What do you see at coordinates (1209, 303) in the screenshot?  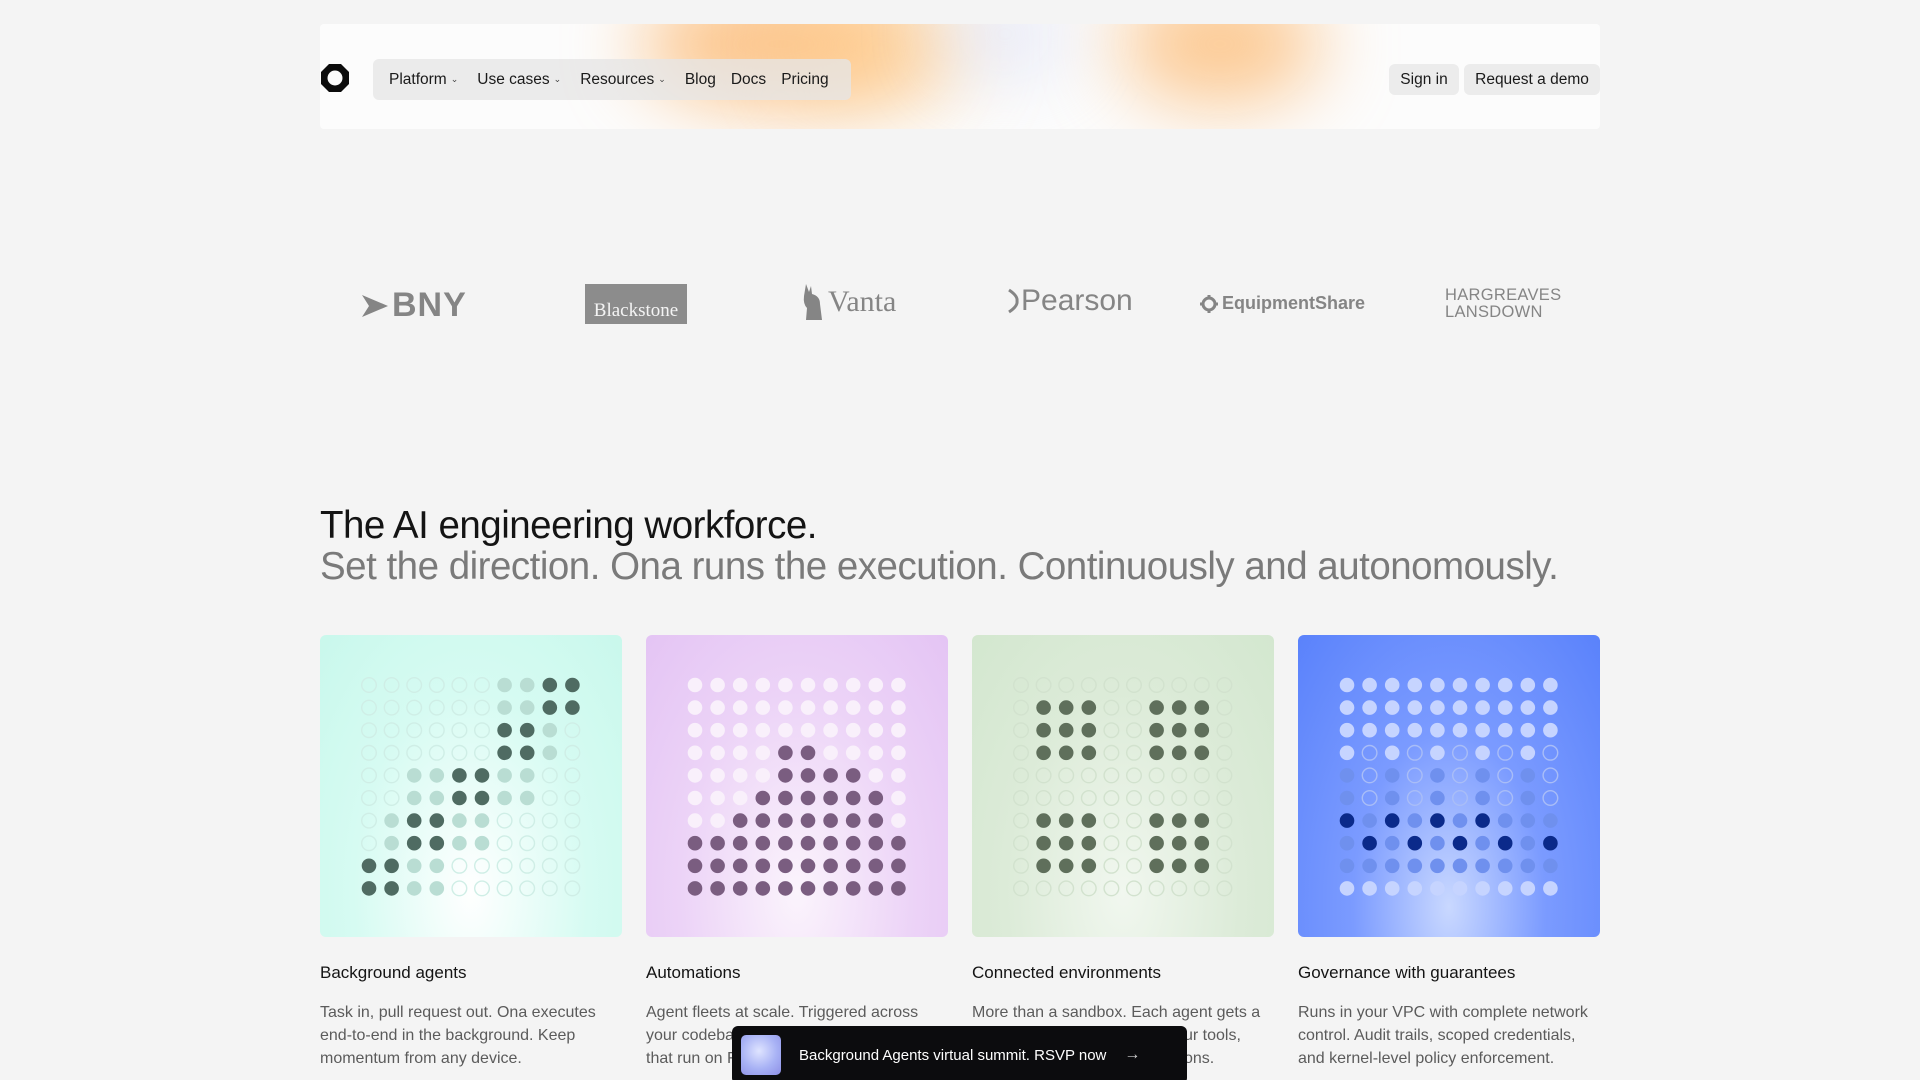 I see `gear-icon` at bounding box center [1209, 303].